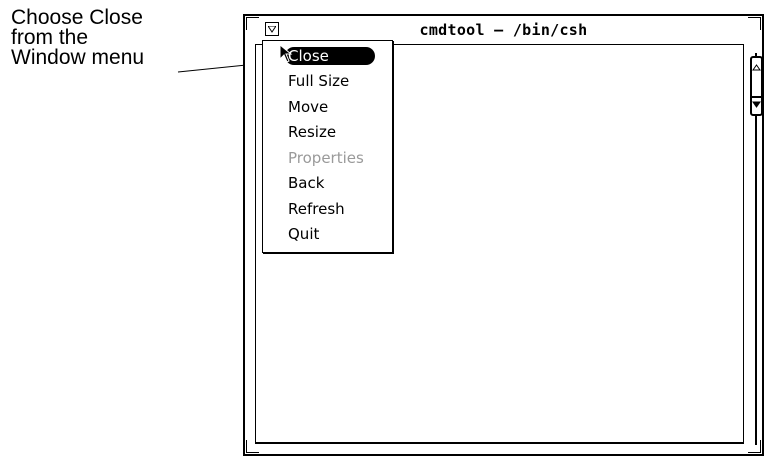 The width and height of the screenshot is (772, 459). I want to click on scroll-down-button, so click(756, 104).